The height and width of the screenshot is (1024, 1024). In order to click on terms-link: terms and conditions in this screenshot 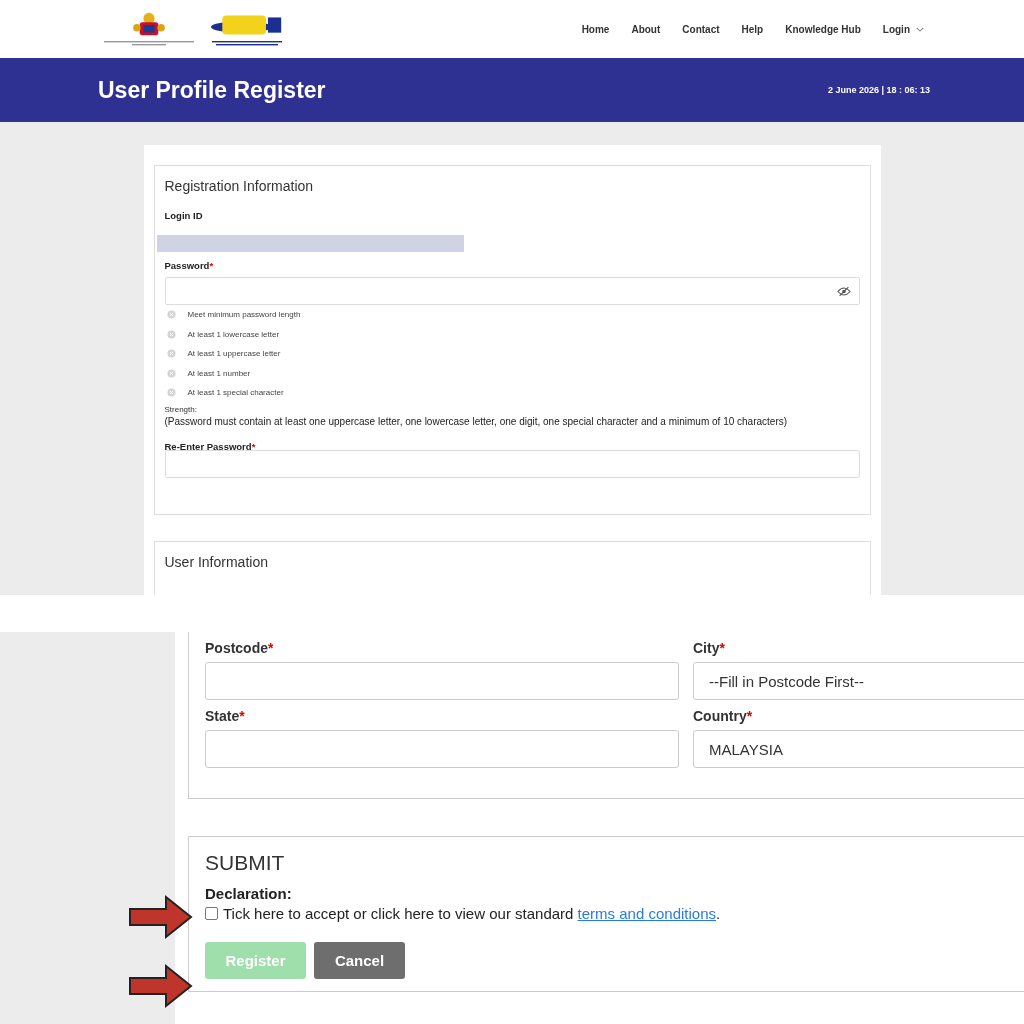, I will do `click(646, 913)`.